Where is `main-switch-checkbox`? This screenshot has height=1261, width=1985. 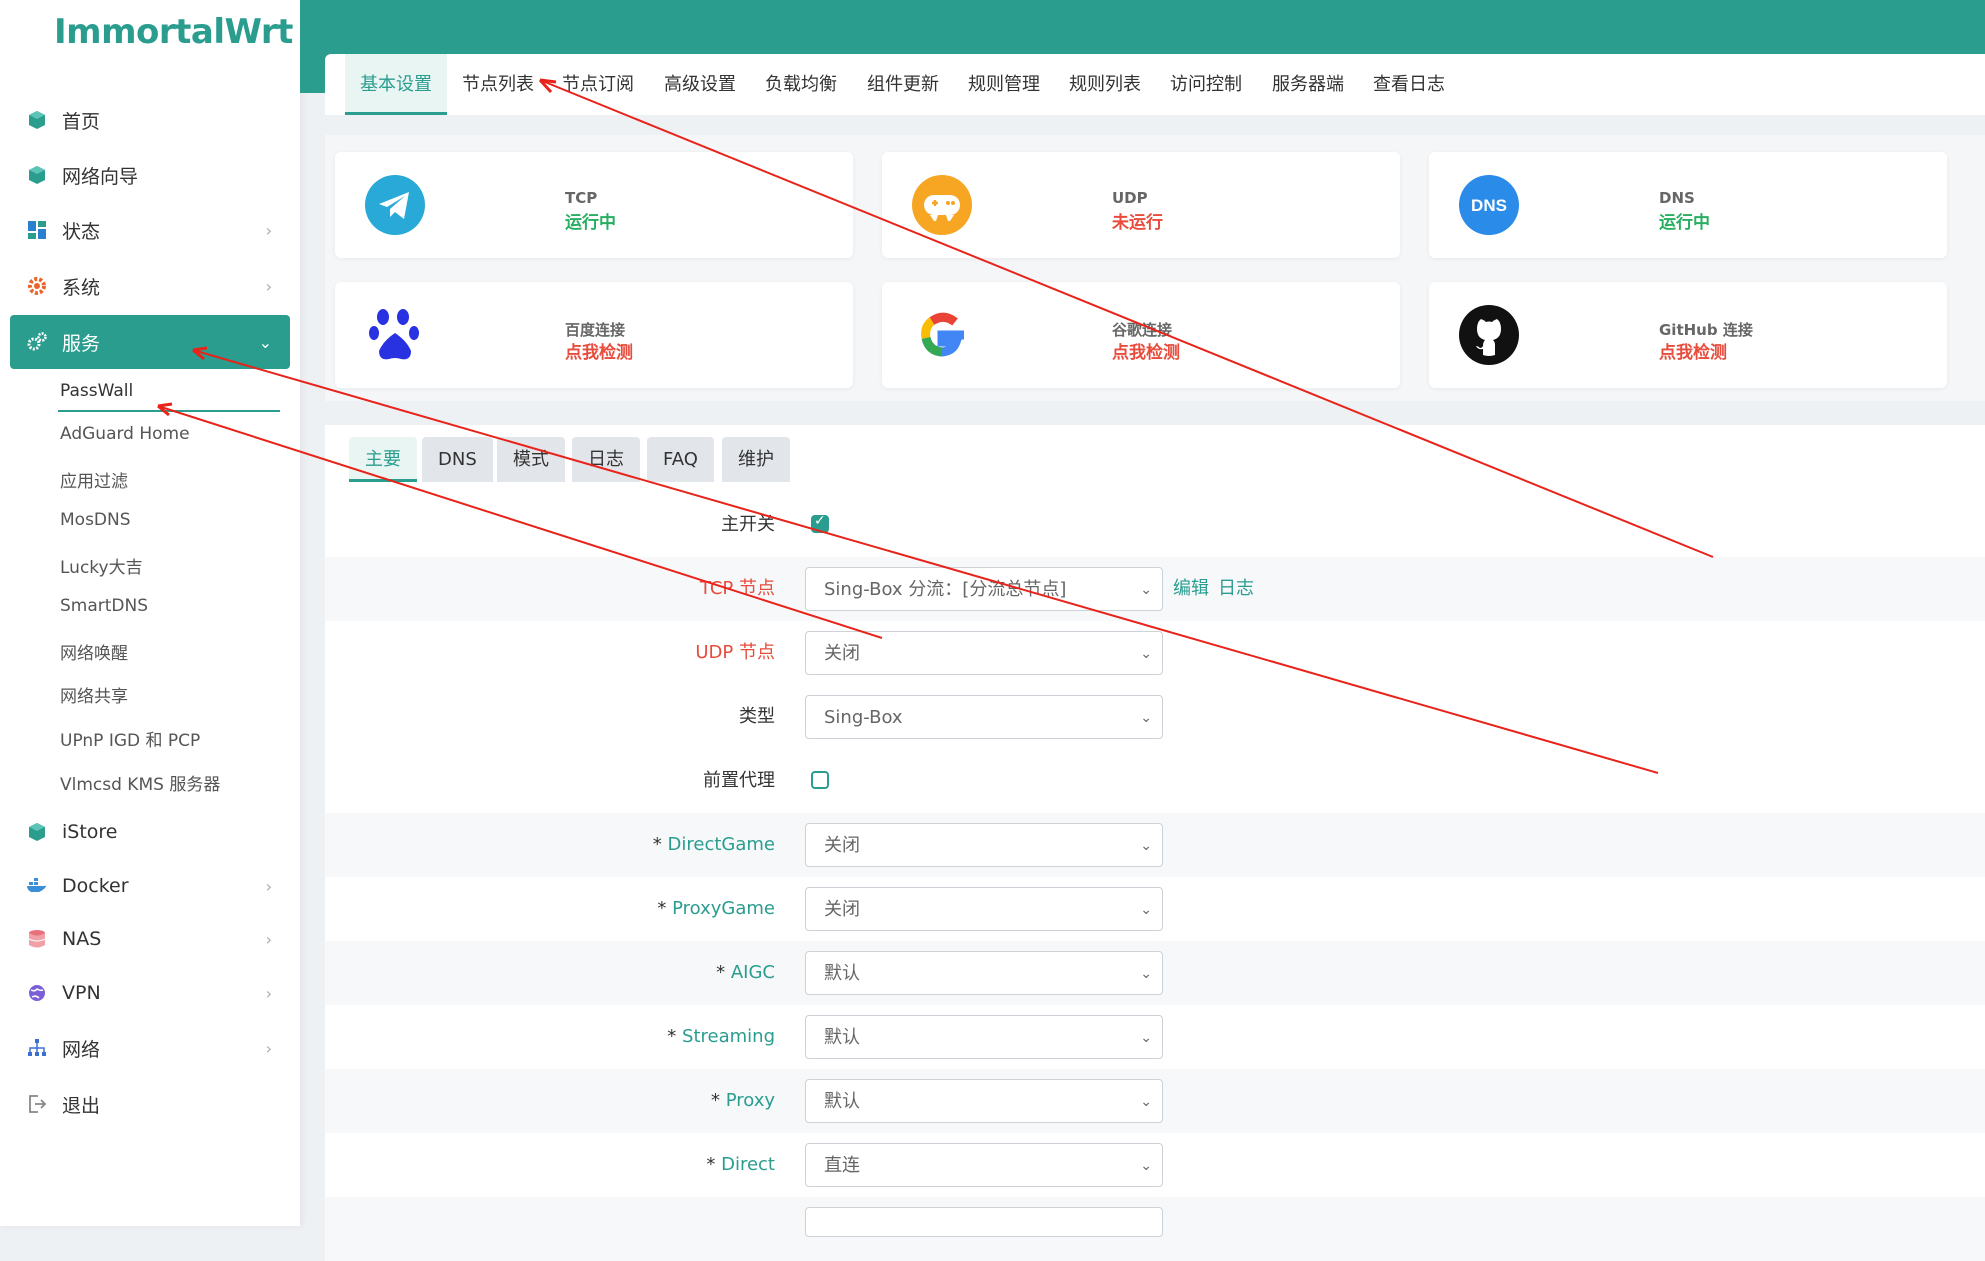 main-switch-checkbox is located at coordinates (820, 523).